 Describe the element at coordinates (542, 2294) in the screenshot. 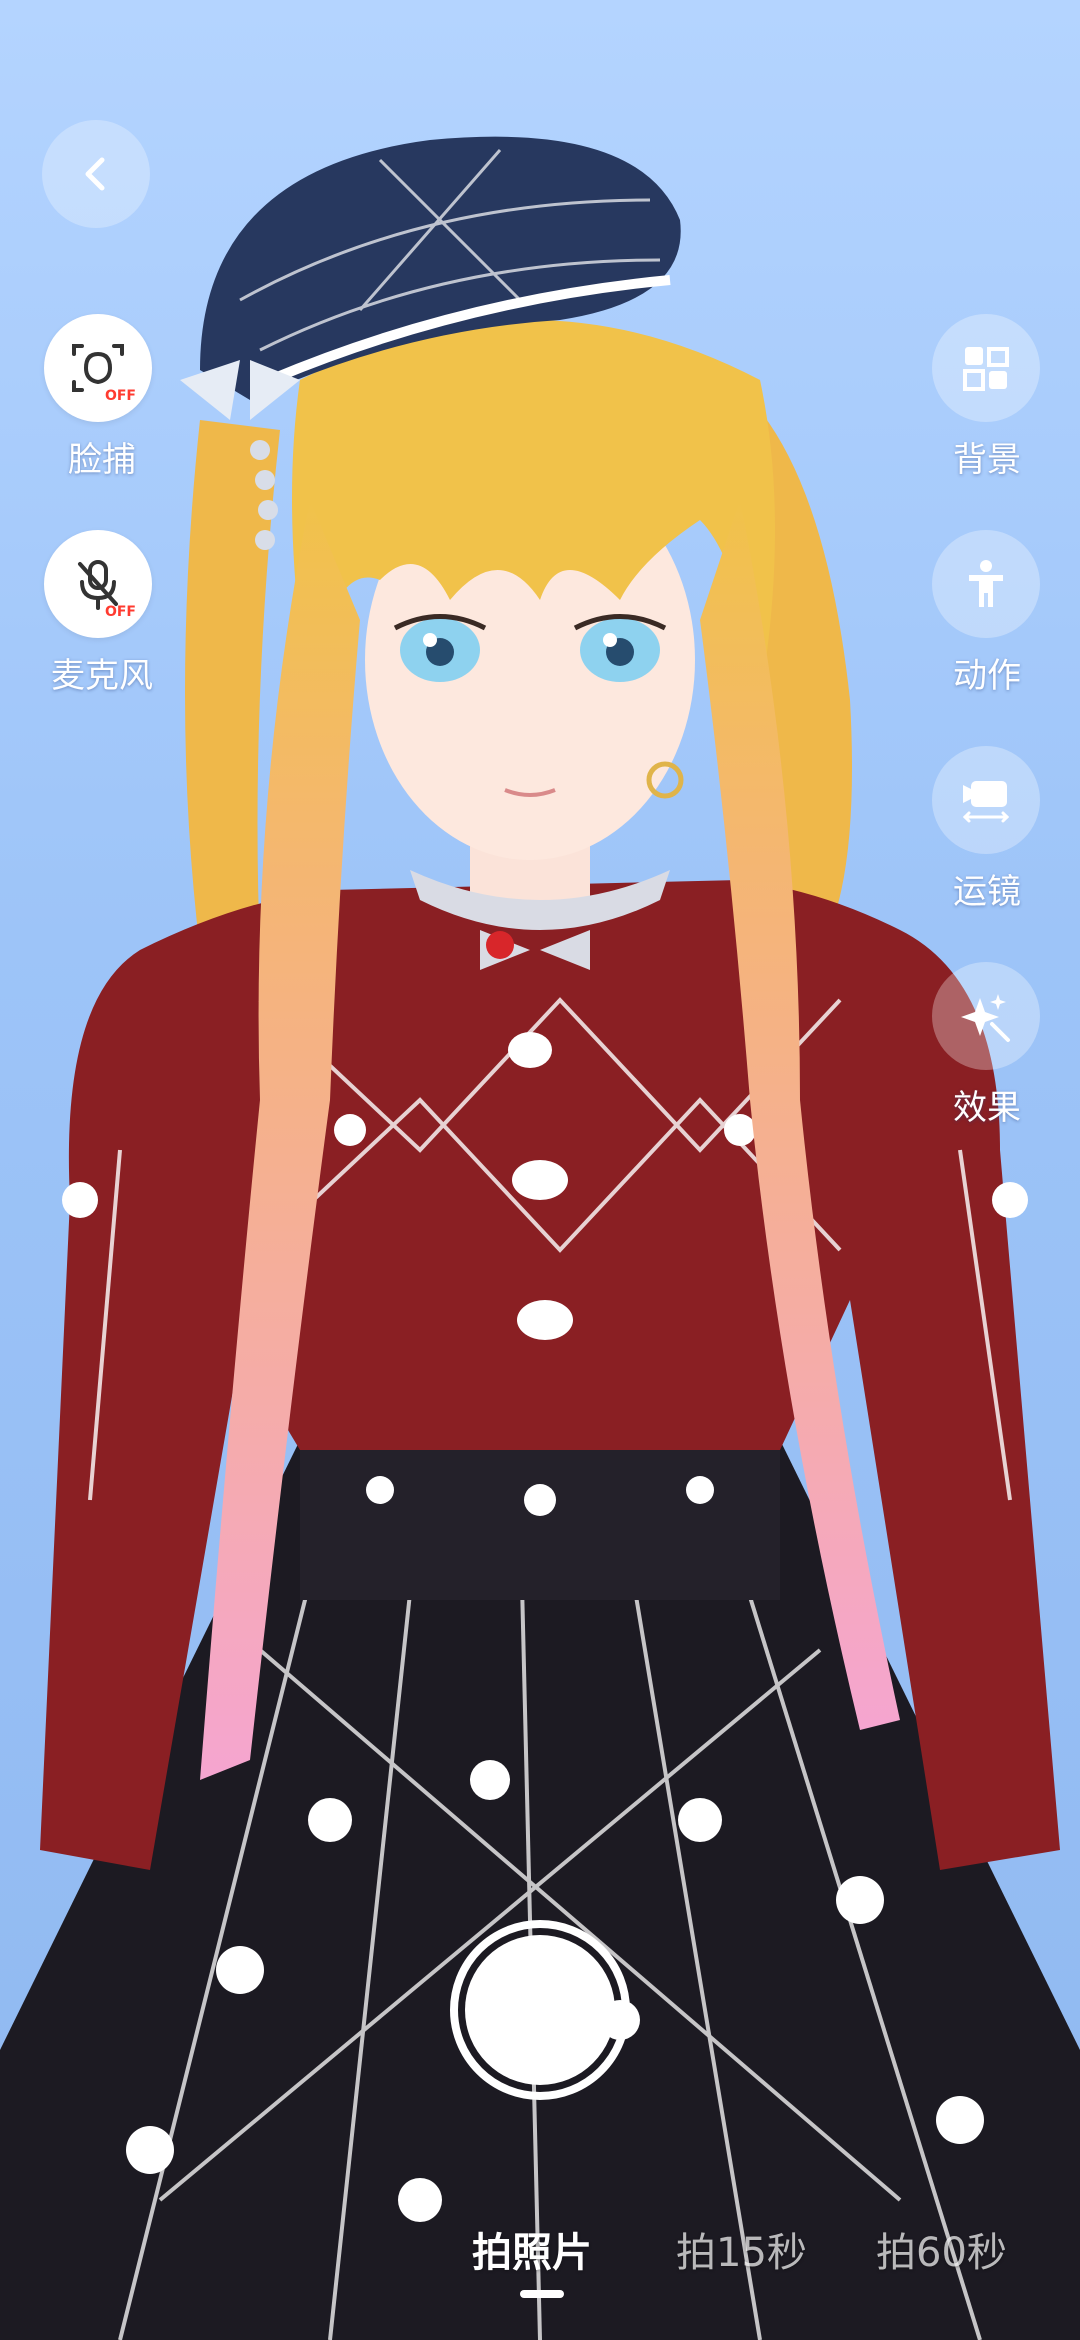

I see `mode-indicator` at that location.